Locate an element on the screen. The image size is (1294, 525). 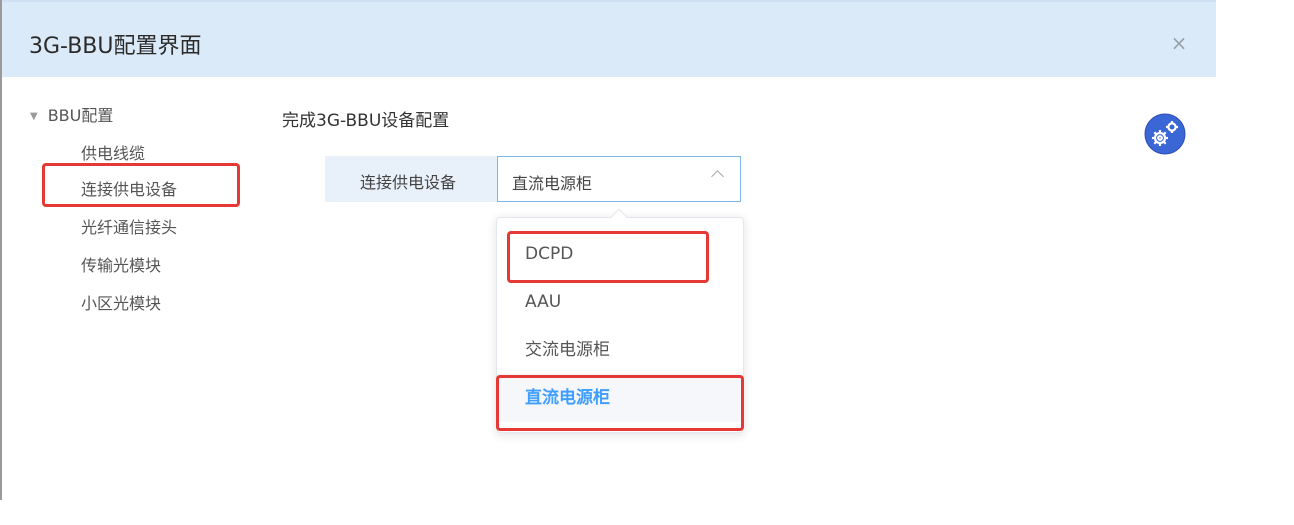
power-device-select: 直流电源柜 is located at coordinates (619, 179).